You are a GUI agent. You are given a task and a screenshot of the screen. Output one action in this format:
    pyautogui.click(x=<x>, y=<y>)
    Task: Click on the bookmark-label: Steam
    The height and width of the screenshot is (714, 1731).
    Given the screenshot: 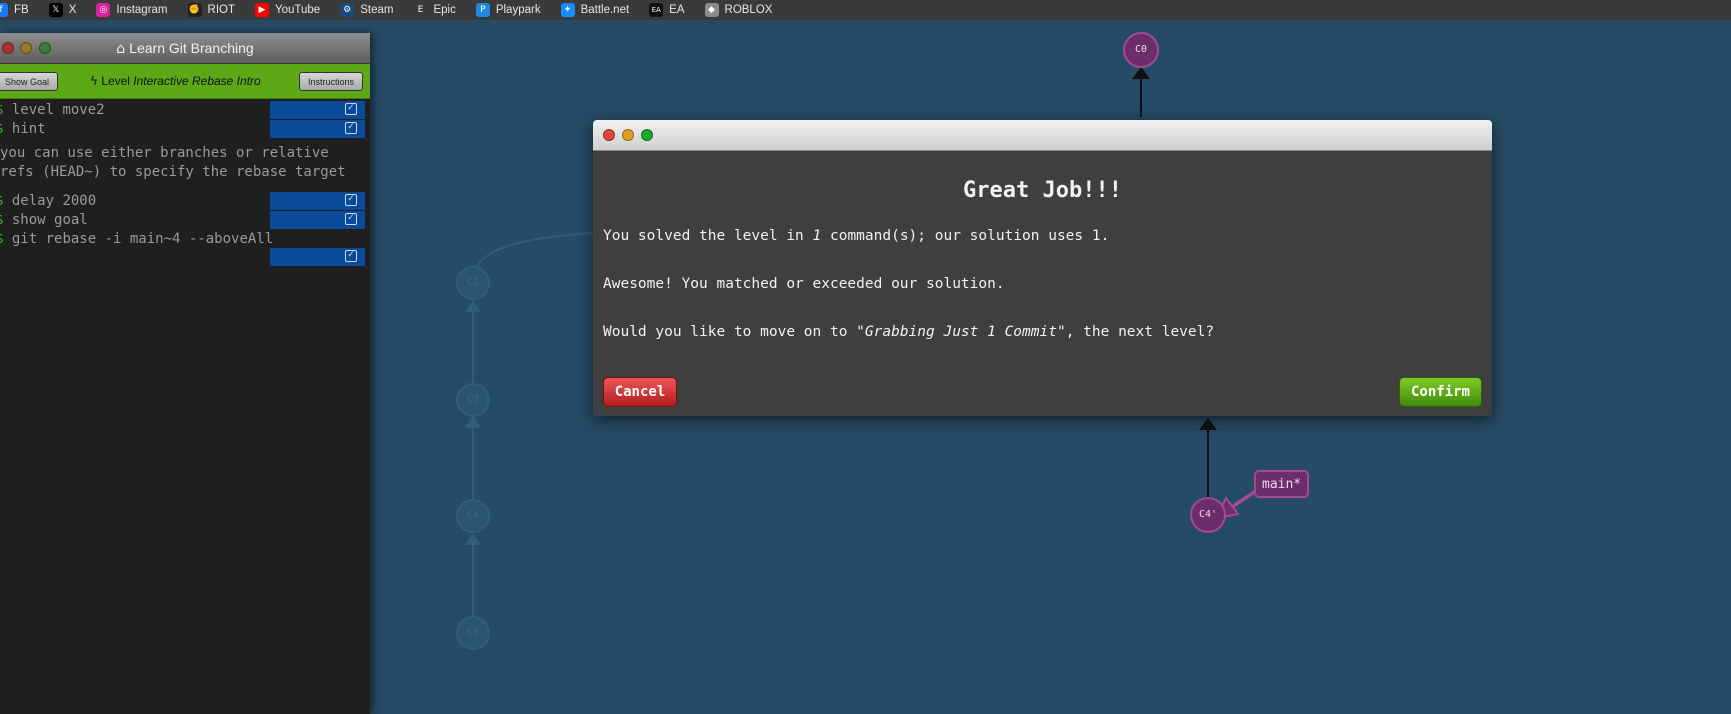 What is the action you would take?
    pyautogui.click(x=377, y=10)
    